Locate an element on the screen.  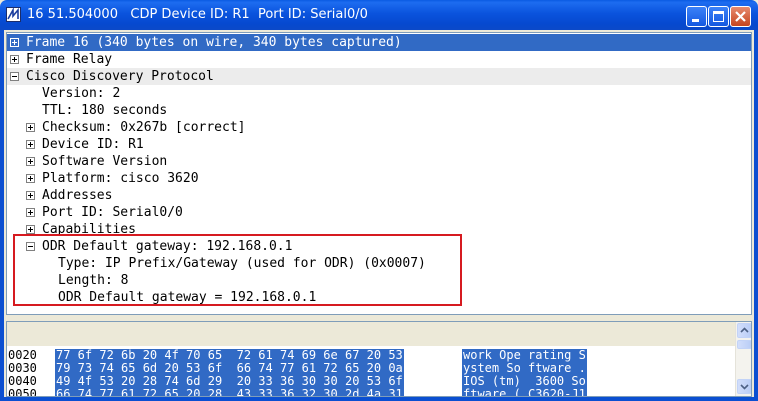
wireshark-app-icon is located at coordinates (13, 14).